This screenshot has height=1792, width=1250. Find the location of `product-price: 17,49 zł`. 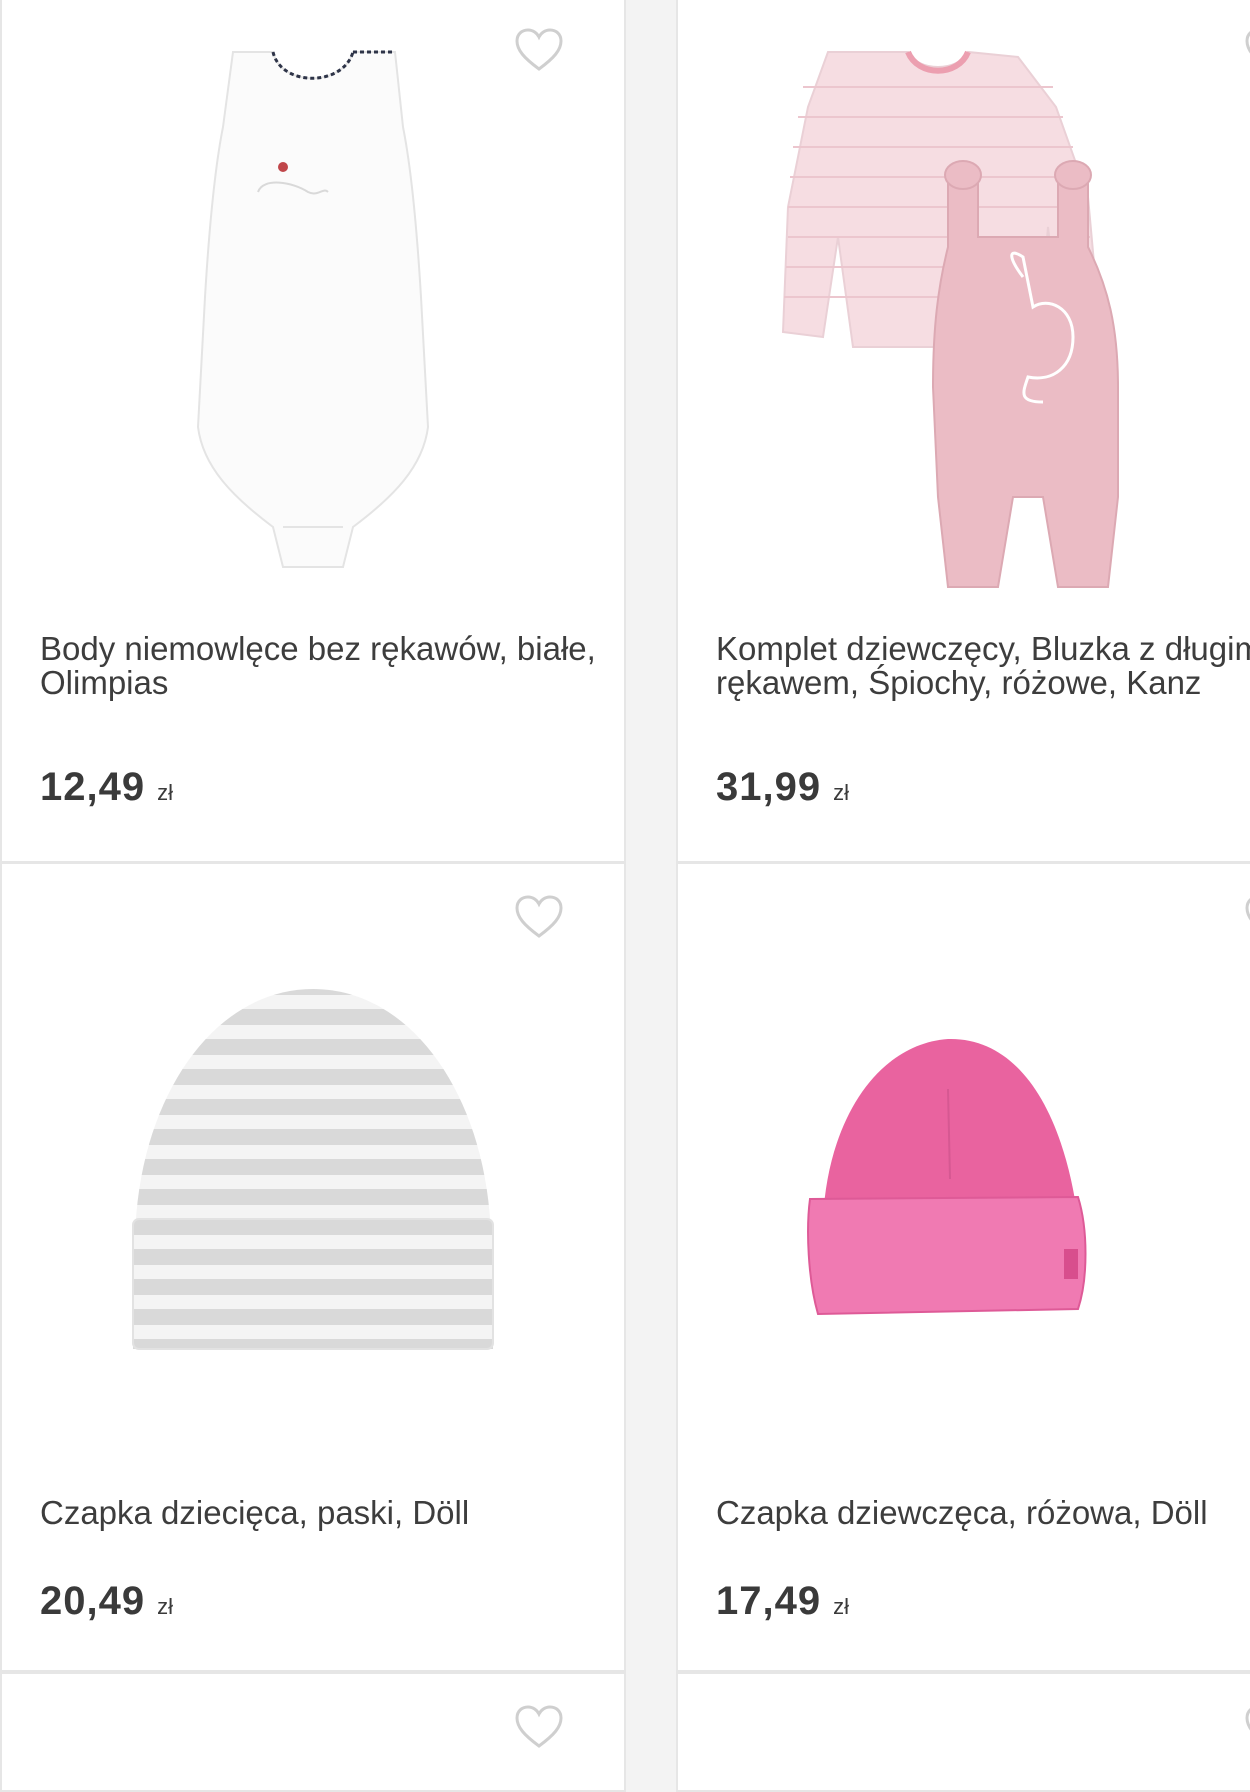

product-price: 17,49 zł is located at coordinates (782, 1601).